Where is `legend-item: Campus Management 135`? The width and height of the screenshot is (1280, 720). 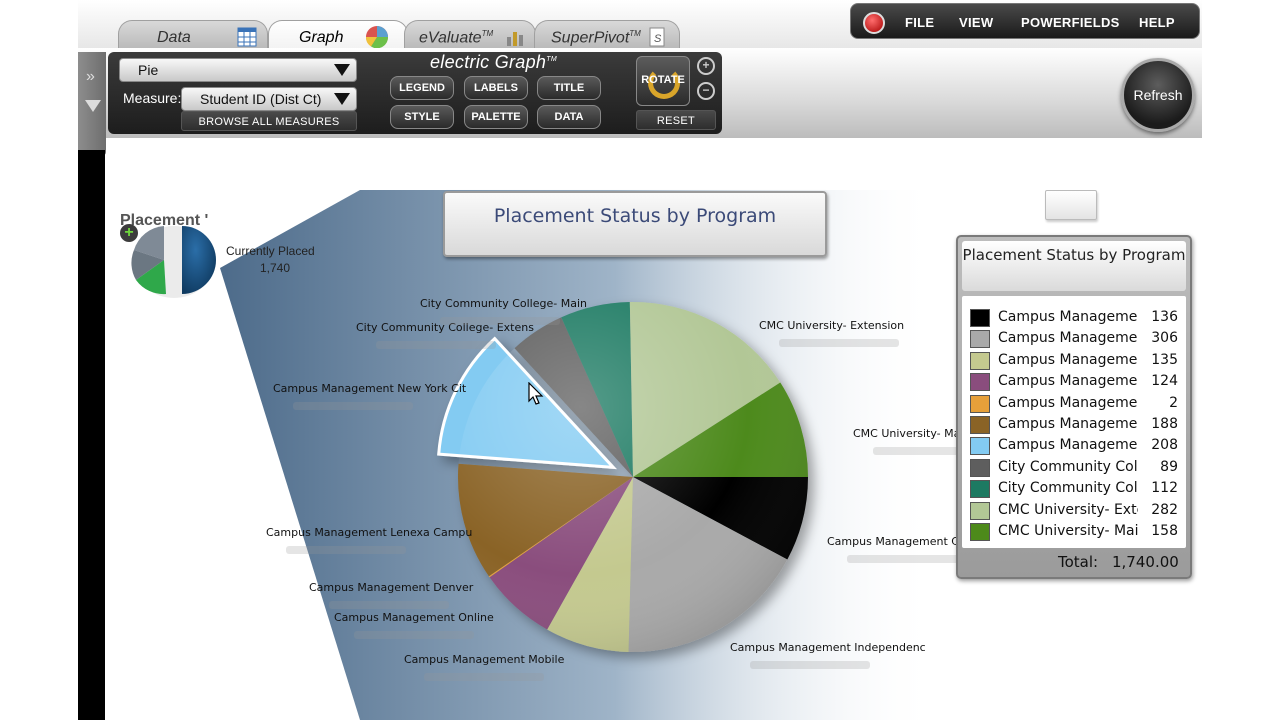 legend-item: Campus Management 135 is located at coordinates (1075, 361).